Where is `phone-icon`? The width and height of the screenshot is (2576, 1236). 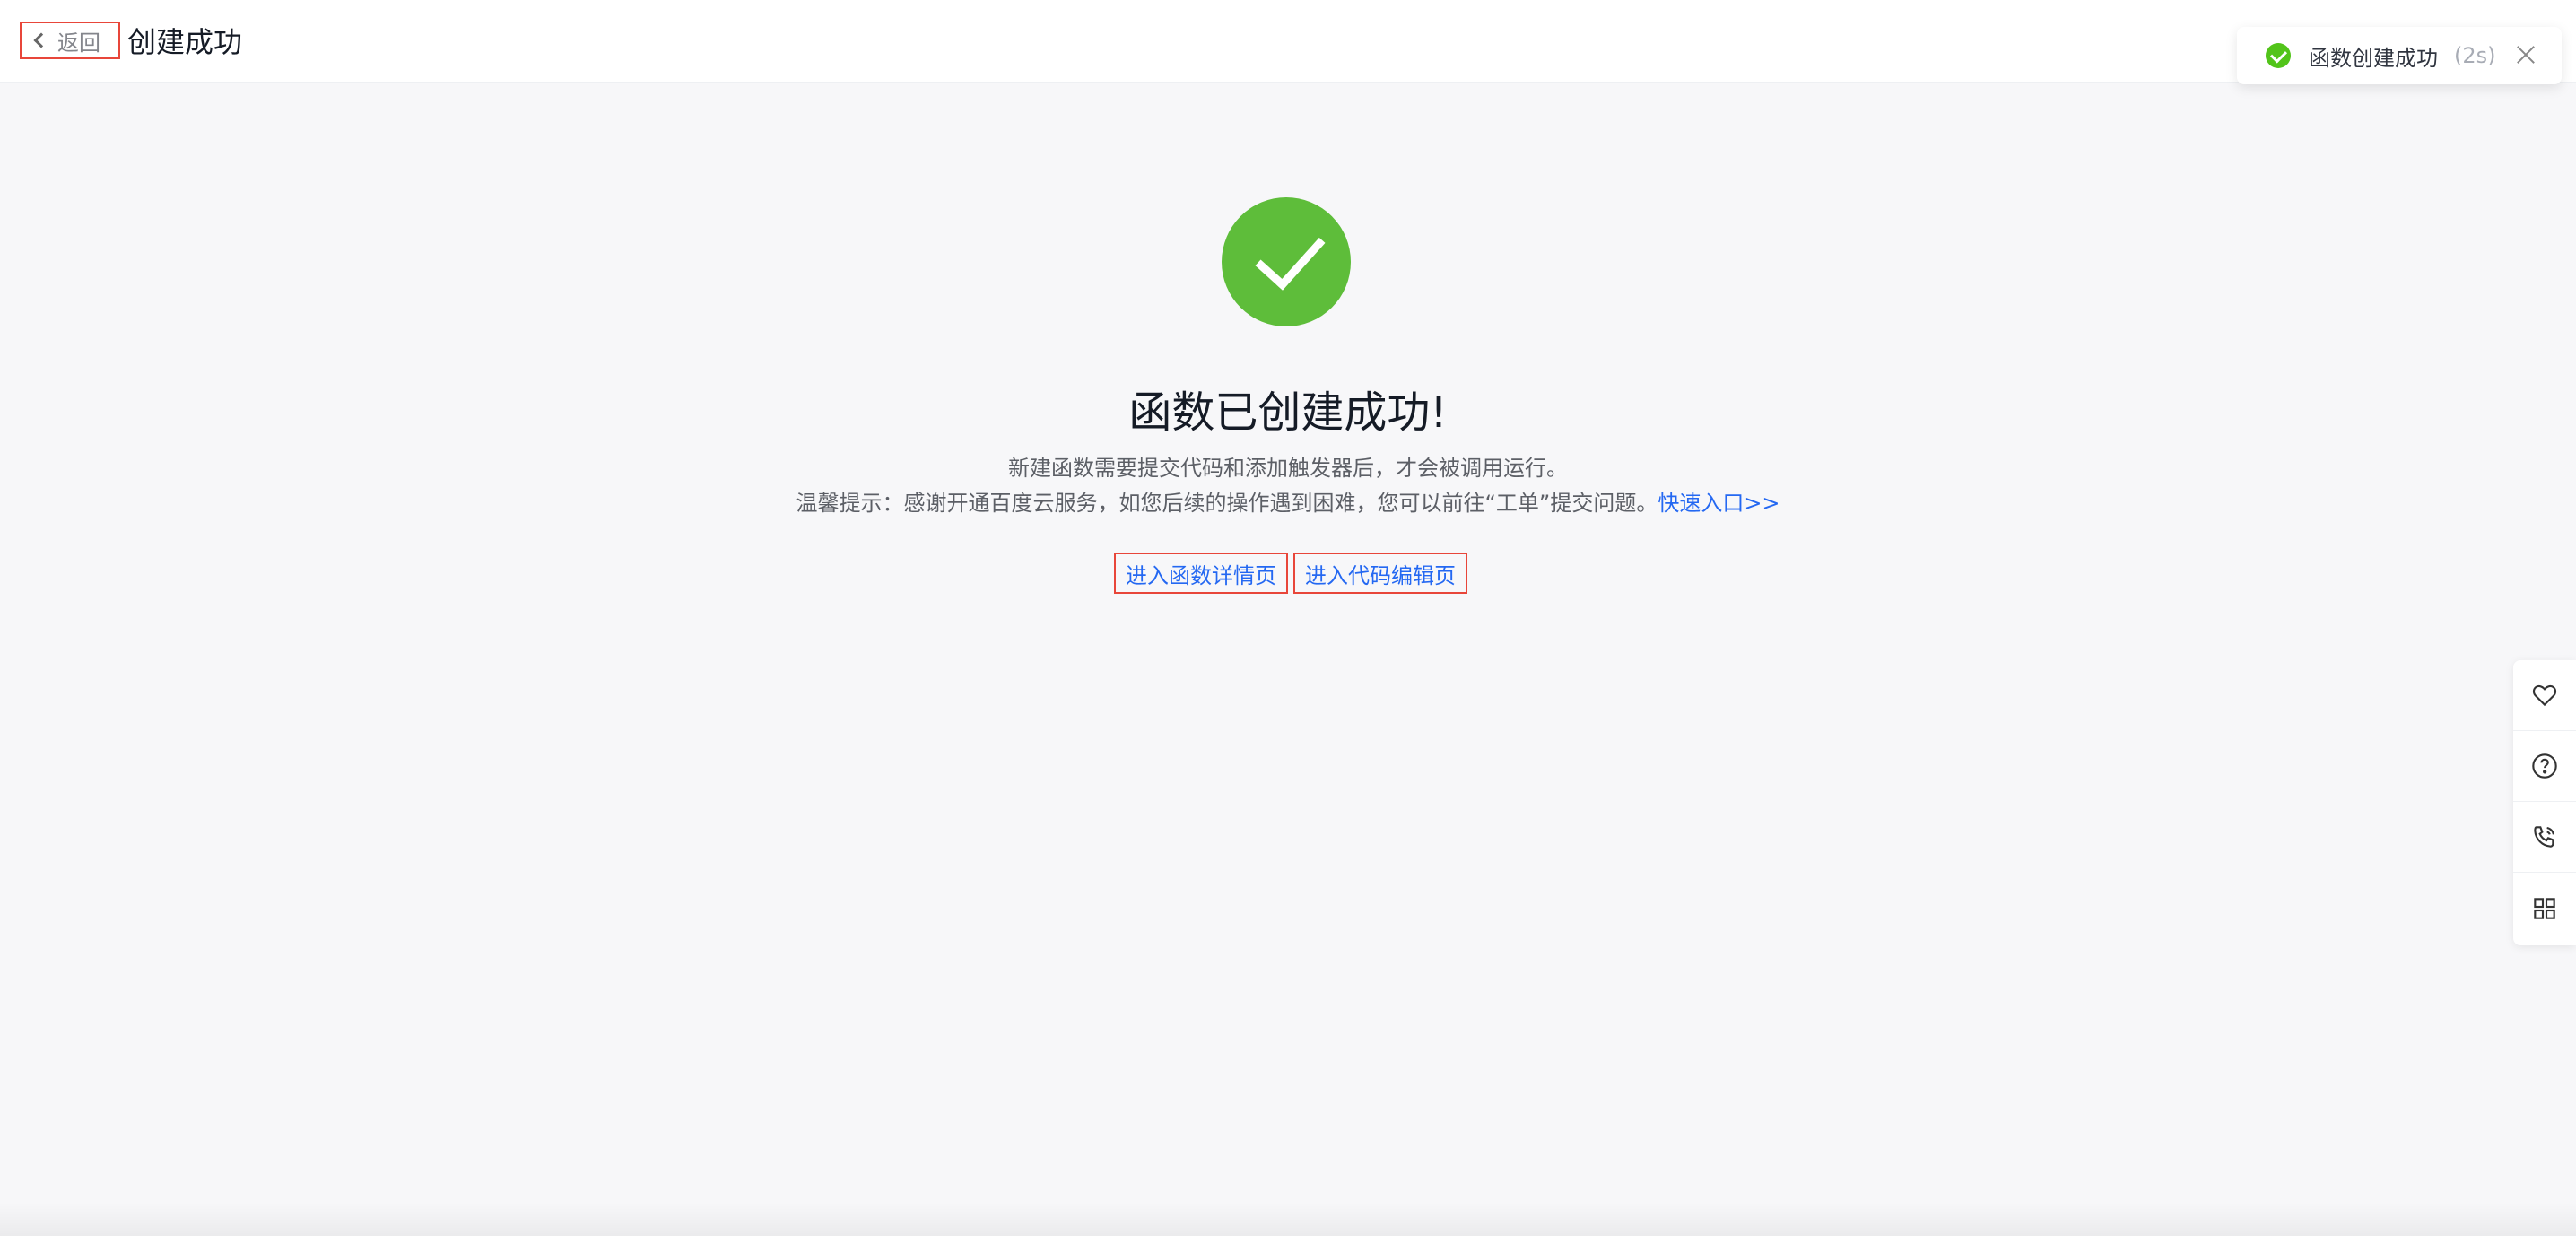 phone-icon is located at coordinates (2544, 837).